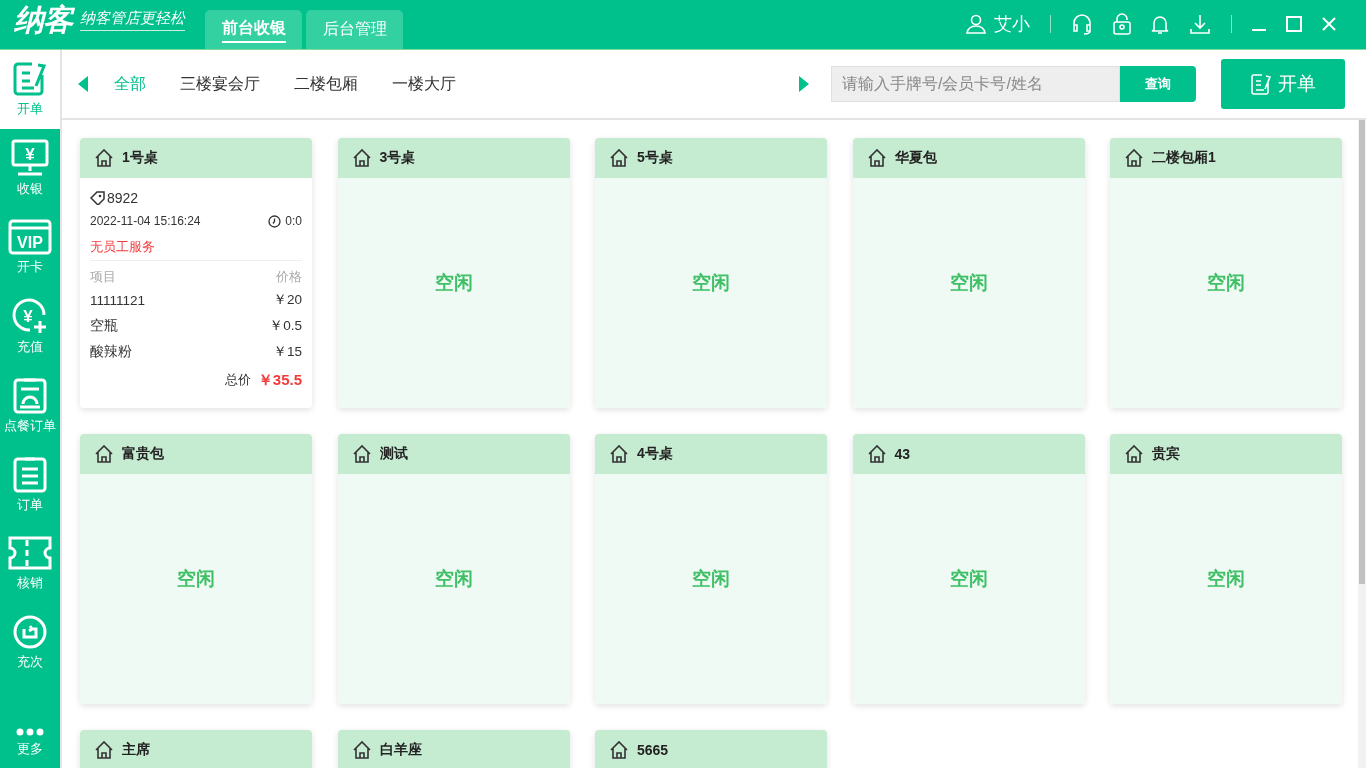 This screenshot has width=1366, height=768. I want to click on tag-icon, so click(98, 198).